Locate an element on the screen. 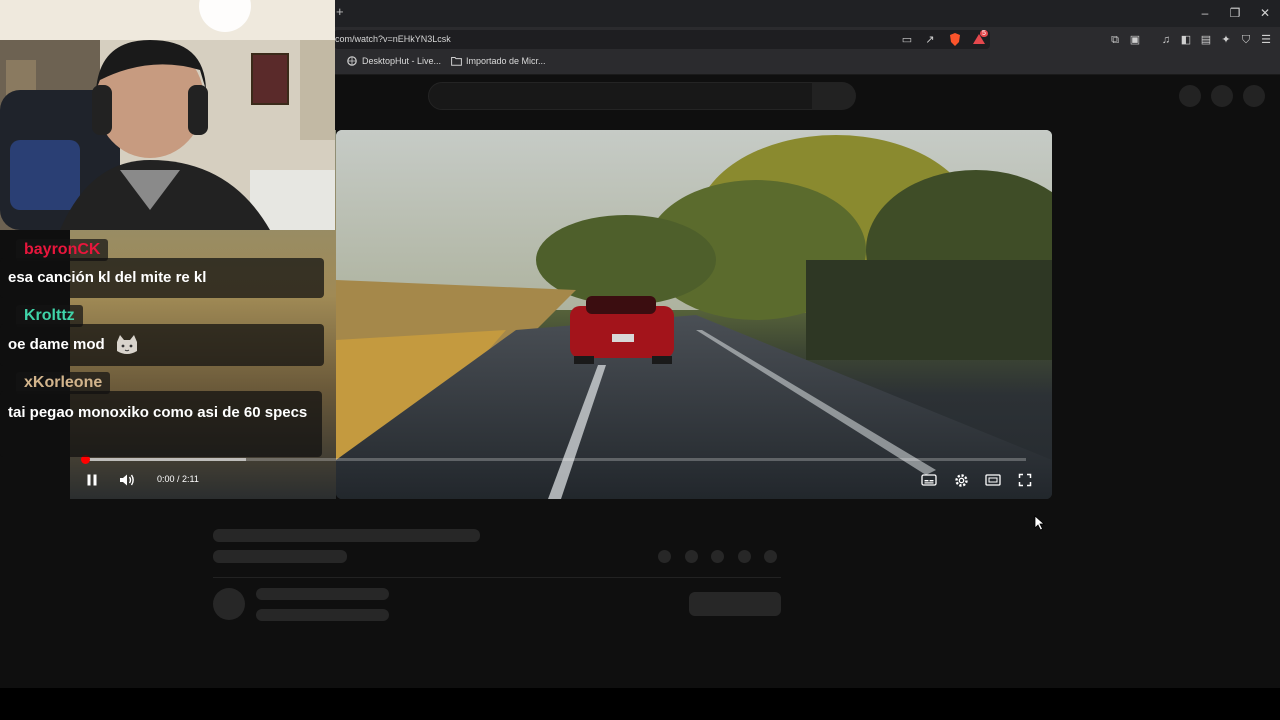 The width and height of the screenshot is (1280, 720). chat-message: oe dame mod is located at coordinates (162, 345).